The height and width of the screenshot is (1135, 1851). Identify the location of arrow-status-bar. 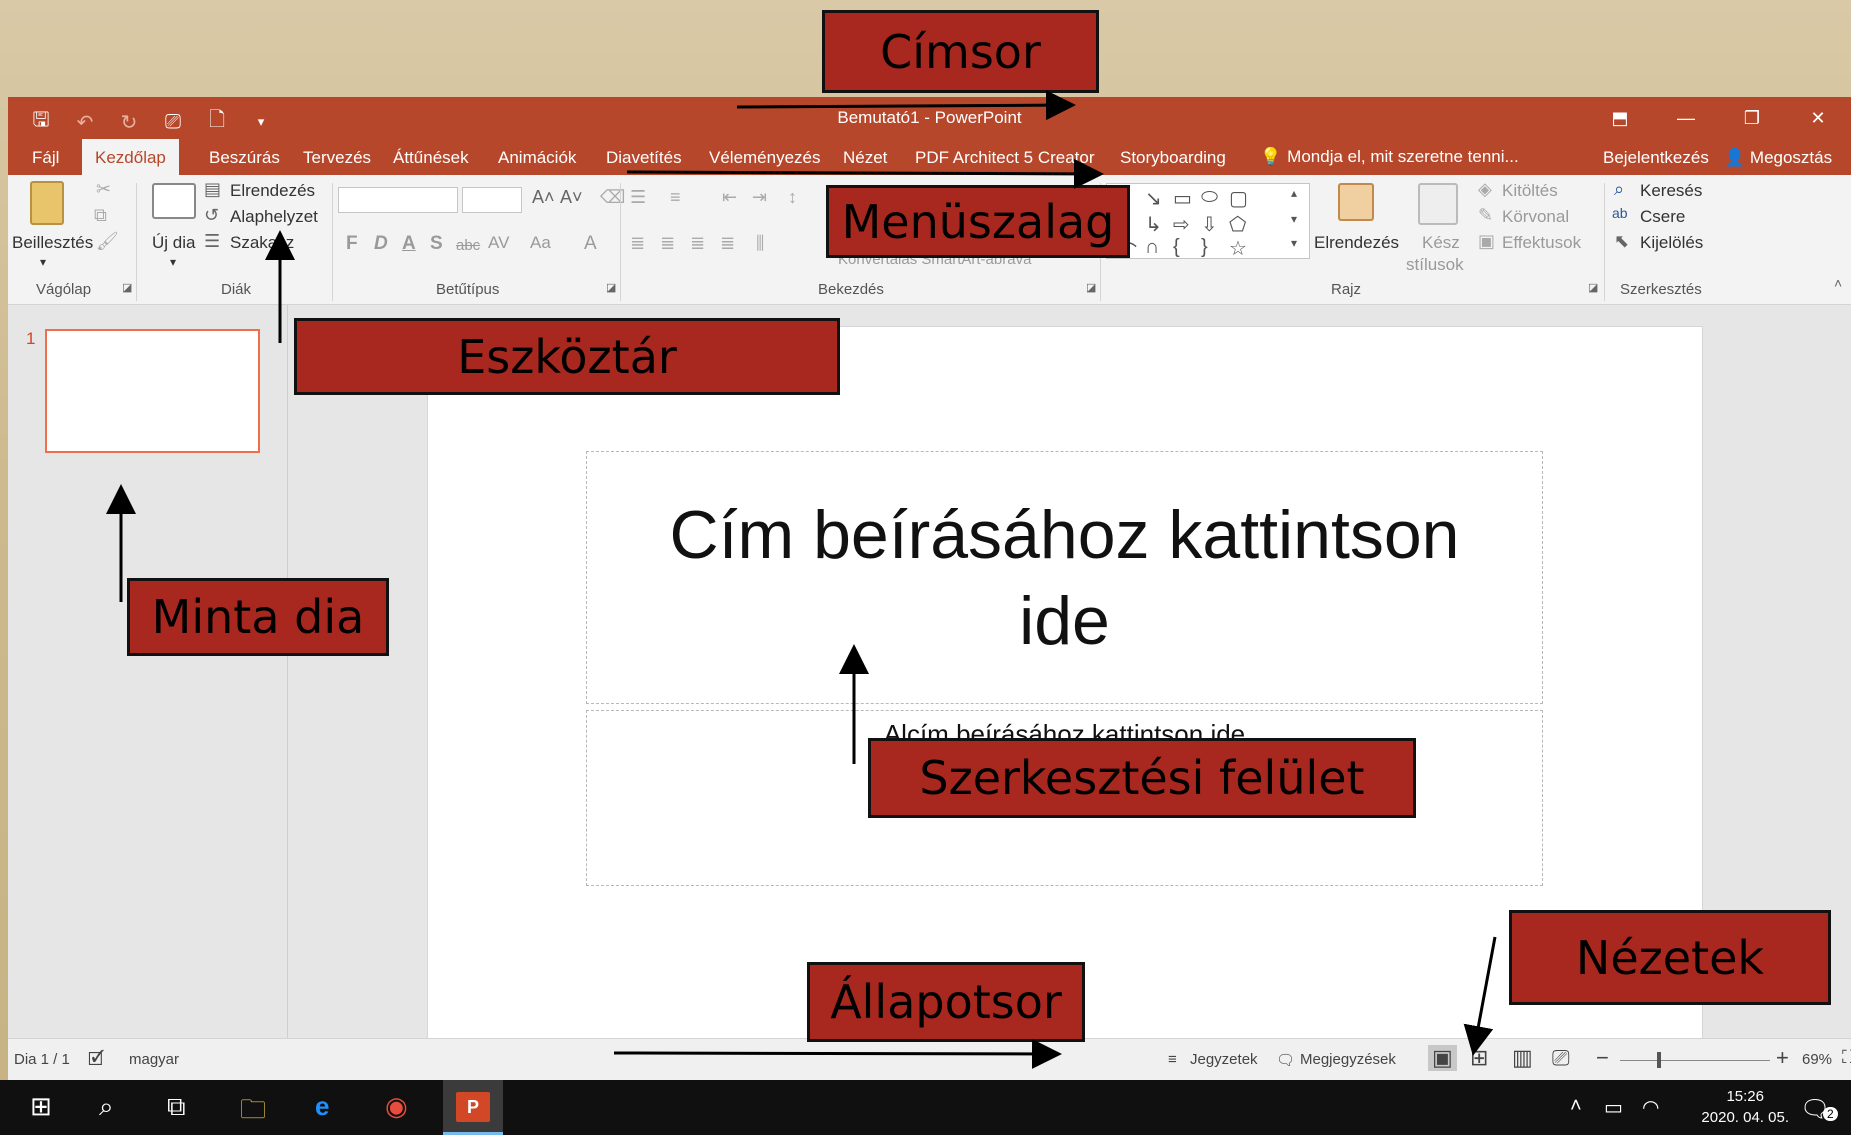
(837, 1053).